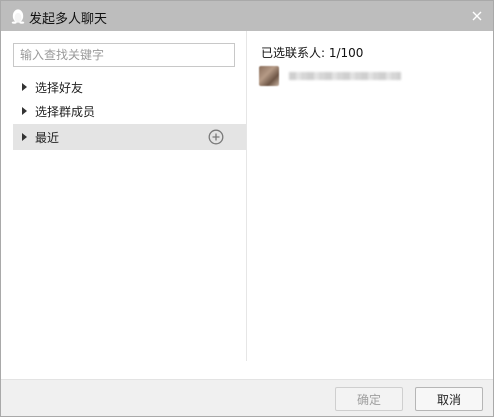  Describe the element at coordinates (129, 111) in the screenshot. I see `tree-item-group-members: 选择群成员` at that location.